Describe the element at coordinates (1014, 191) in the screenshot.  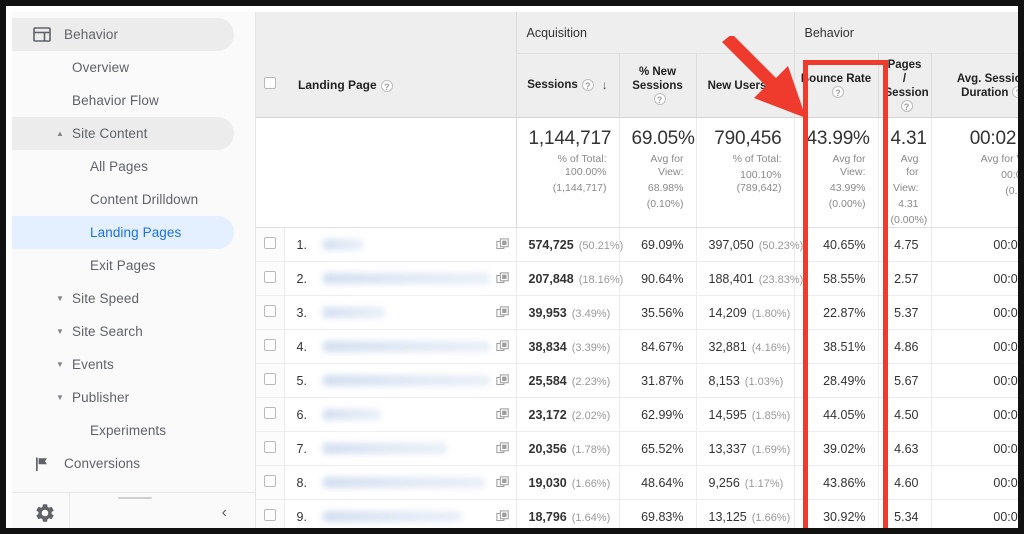
I see `summary-sub3: (0.00%)` at that location.